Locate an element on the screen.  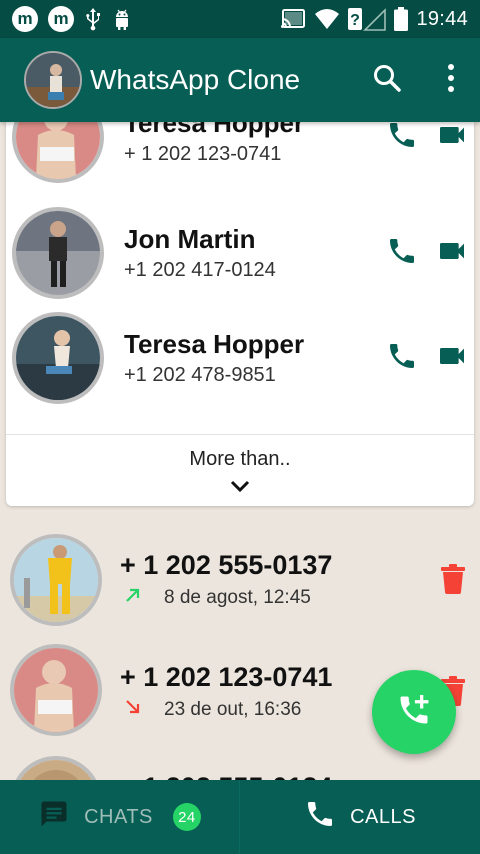
unread-badge: 24 is located at coordinates (186, 817).